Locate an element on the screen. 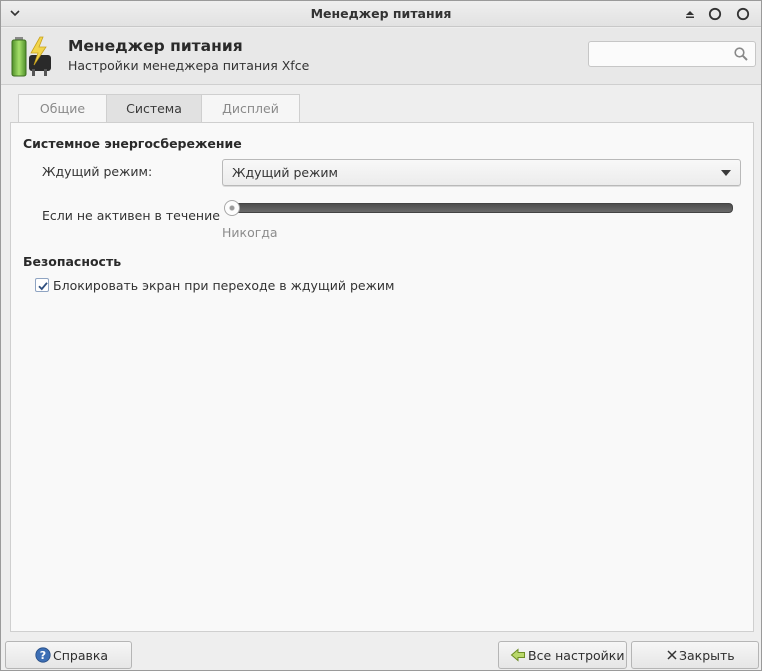 Image resolution: width=762 pixels, height=671 pixels. window-title: Менеджер питания is located at coordinates (381, 13).